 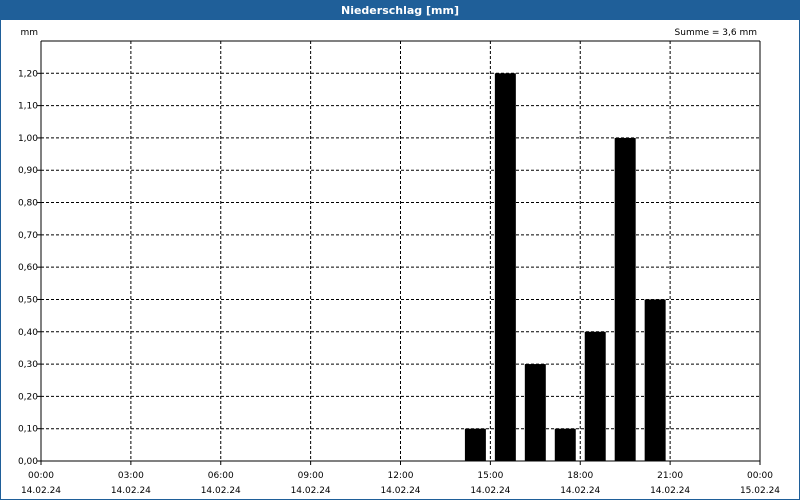 I want to click on y-tick-label: 0,40, so click(x=28, y=333).